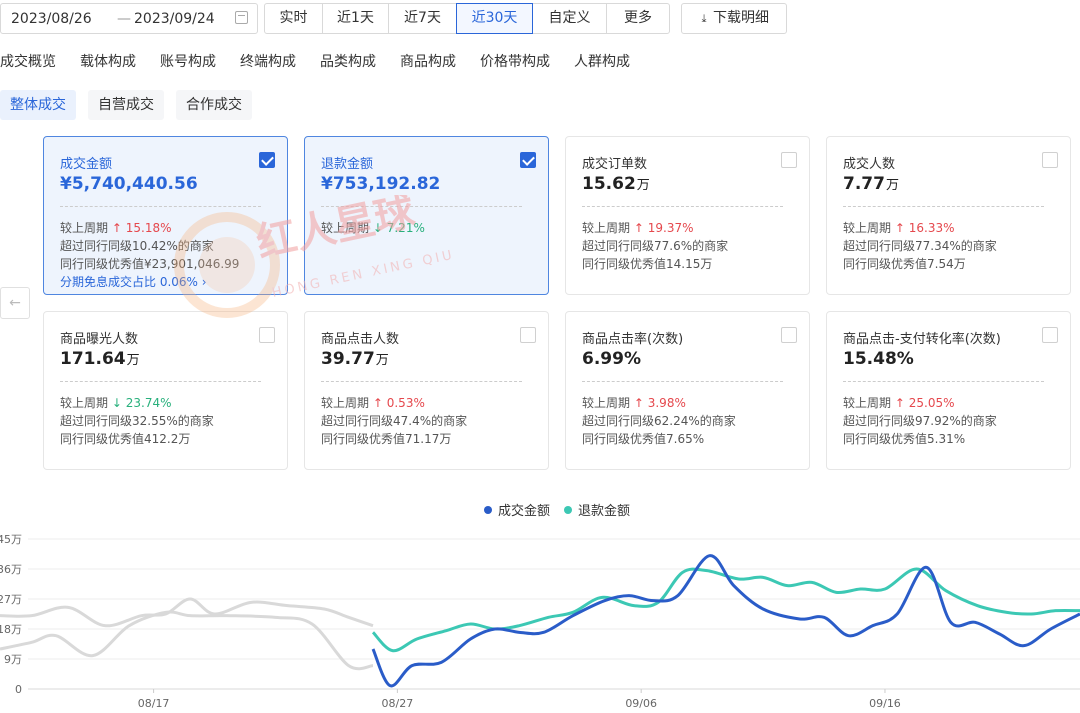 The width and height of the screenshot is (1080, 713). Describe the element at coordinates (11, 539) in the screenshot. I see `y-tick-label: 45万` at that location.